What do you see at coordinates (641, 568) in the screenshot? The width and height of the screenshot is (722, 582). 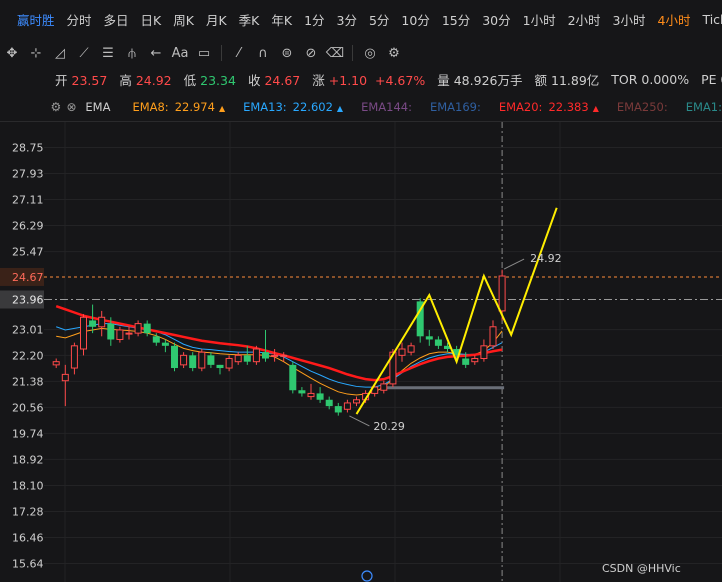 I see `watermark-text: CSDN @HHVic` at bounding box center [641, 568].